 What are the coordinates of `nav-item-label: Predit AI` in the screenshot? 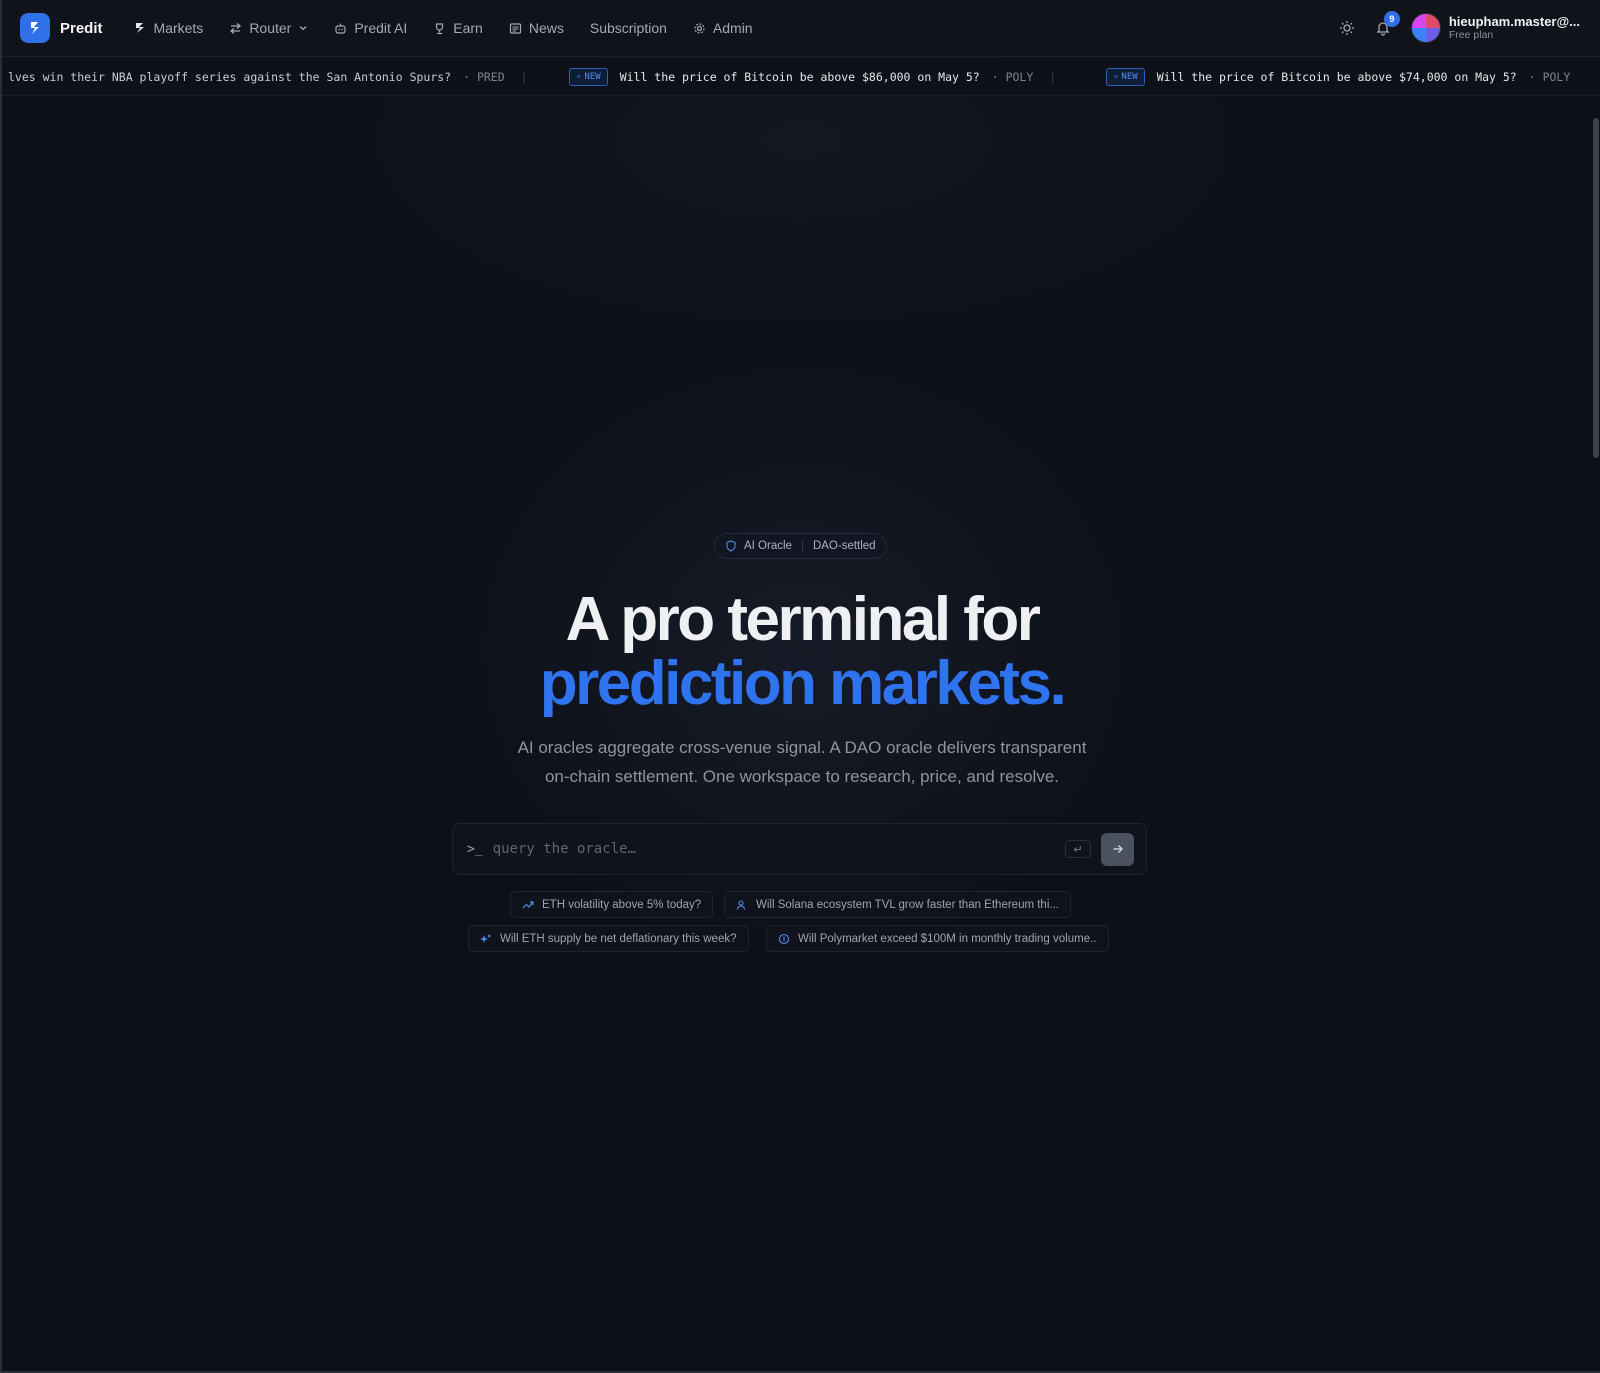 It's located at (381, 28).